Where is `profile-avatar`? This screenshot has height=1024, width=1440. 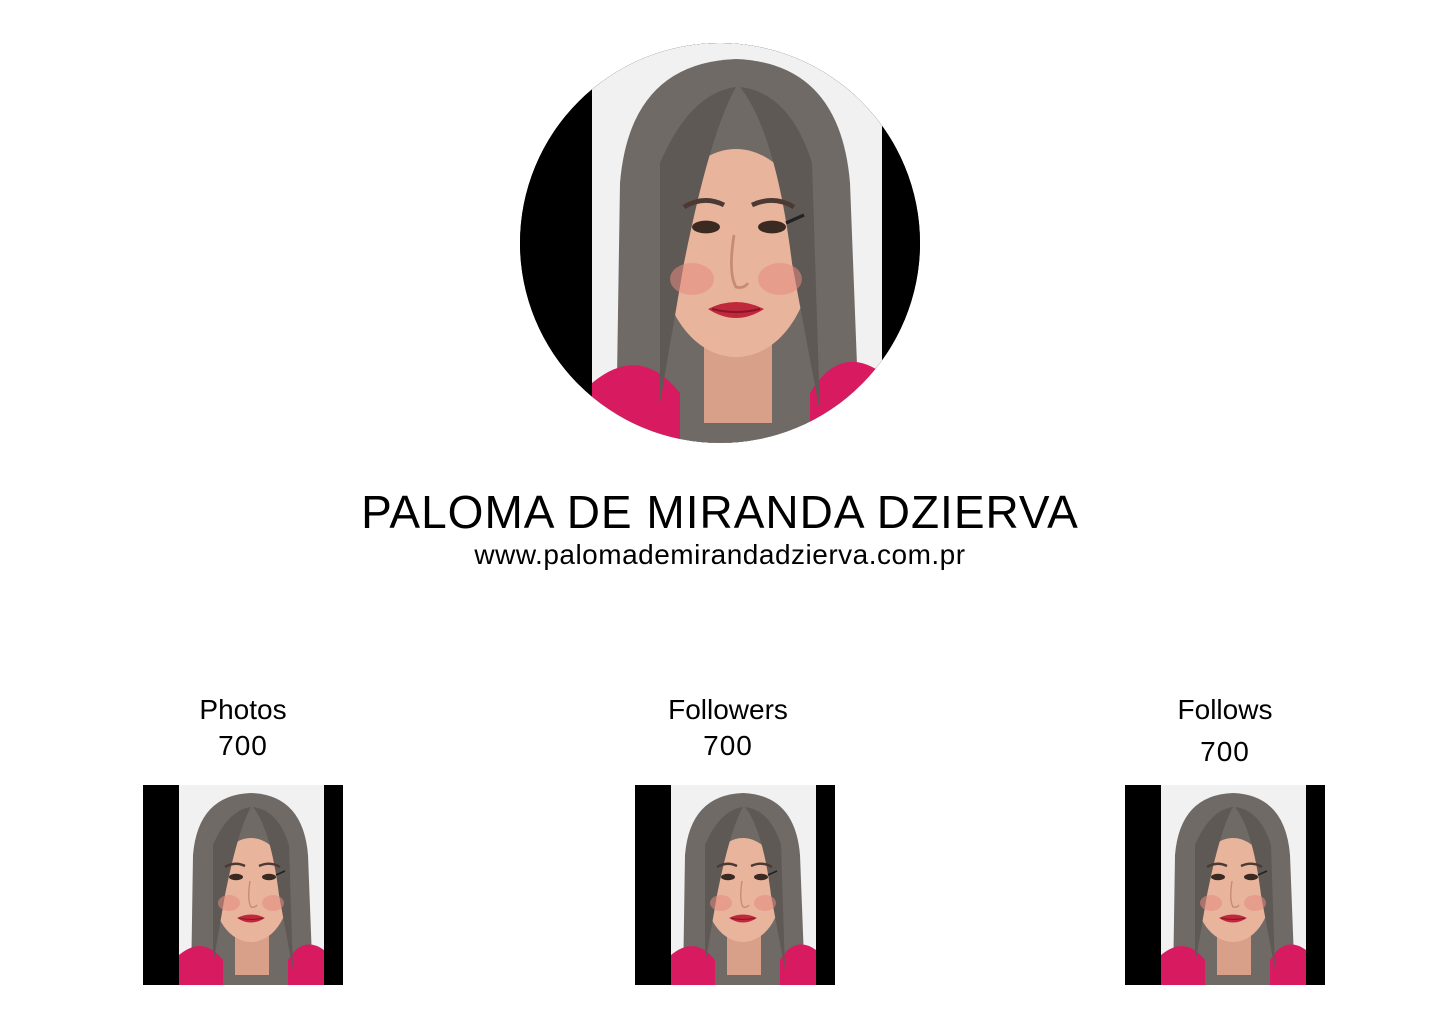
profile-avatar is located at coordinates (720, 243).